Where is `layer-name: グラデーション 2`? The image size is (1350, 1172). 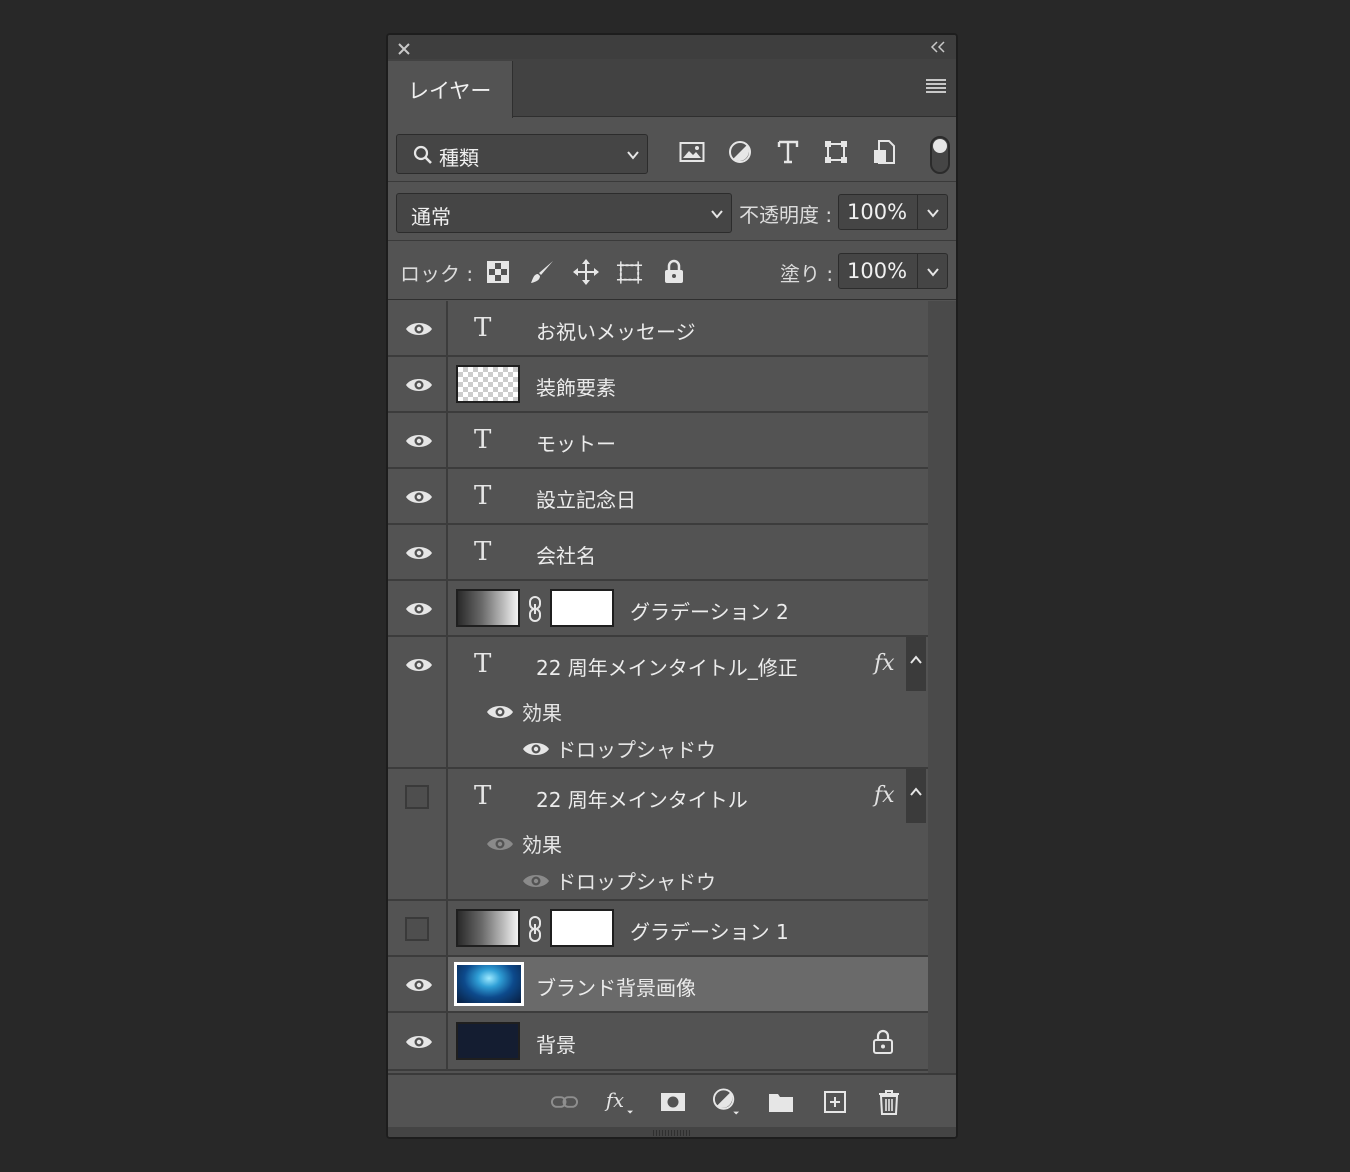 layer-name: グラデーション 2 is located at coordinates (709, 612).